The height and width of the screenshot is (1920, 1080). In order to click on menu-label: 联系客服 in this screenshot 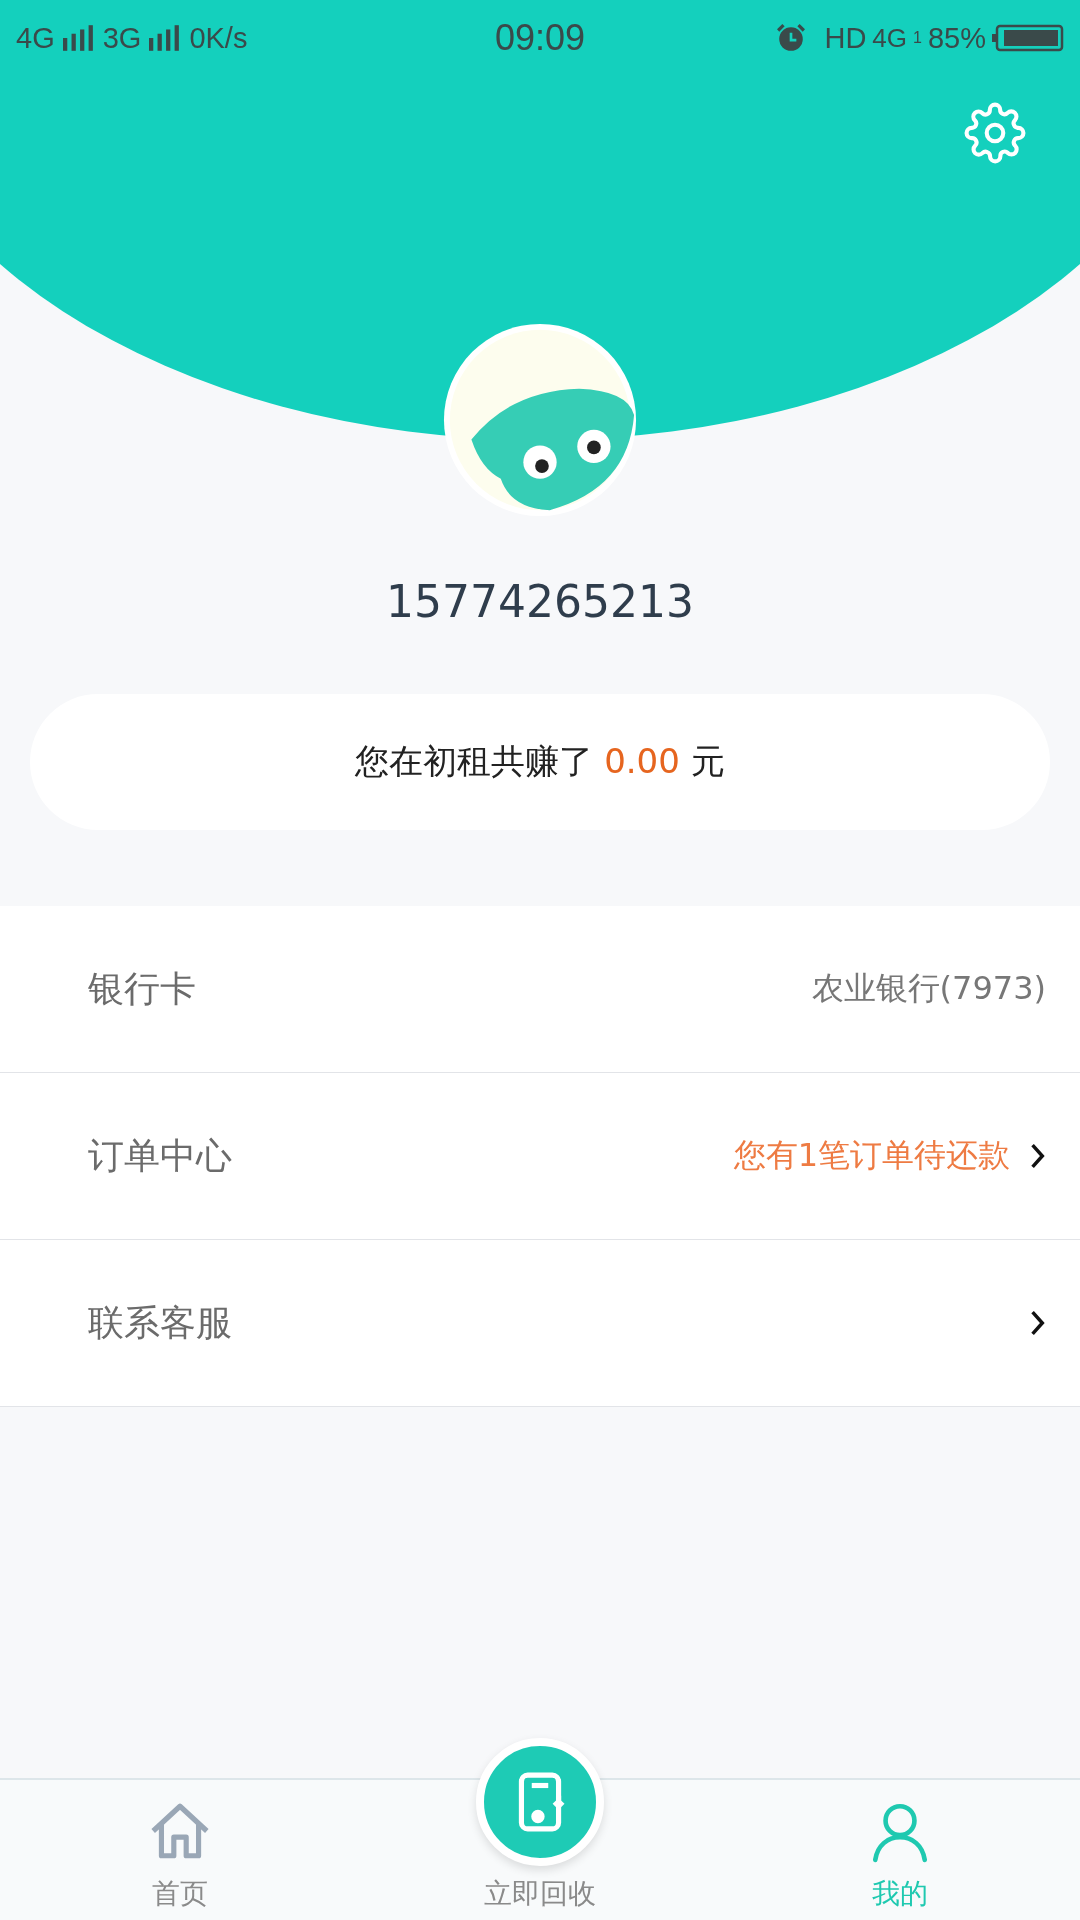, I will do `click(160, 1322)`.